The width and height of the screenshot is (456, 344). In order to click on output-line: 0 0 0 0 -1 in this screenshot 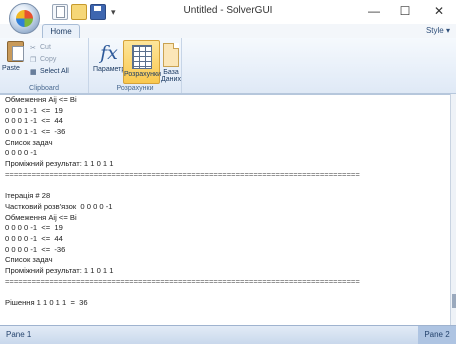, I will do `click(21, 153)`.